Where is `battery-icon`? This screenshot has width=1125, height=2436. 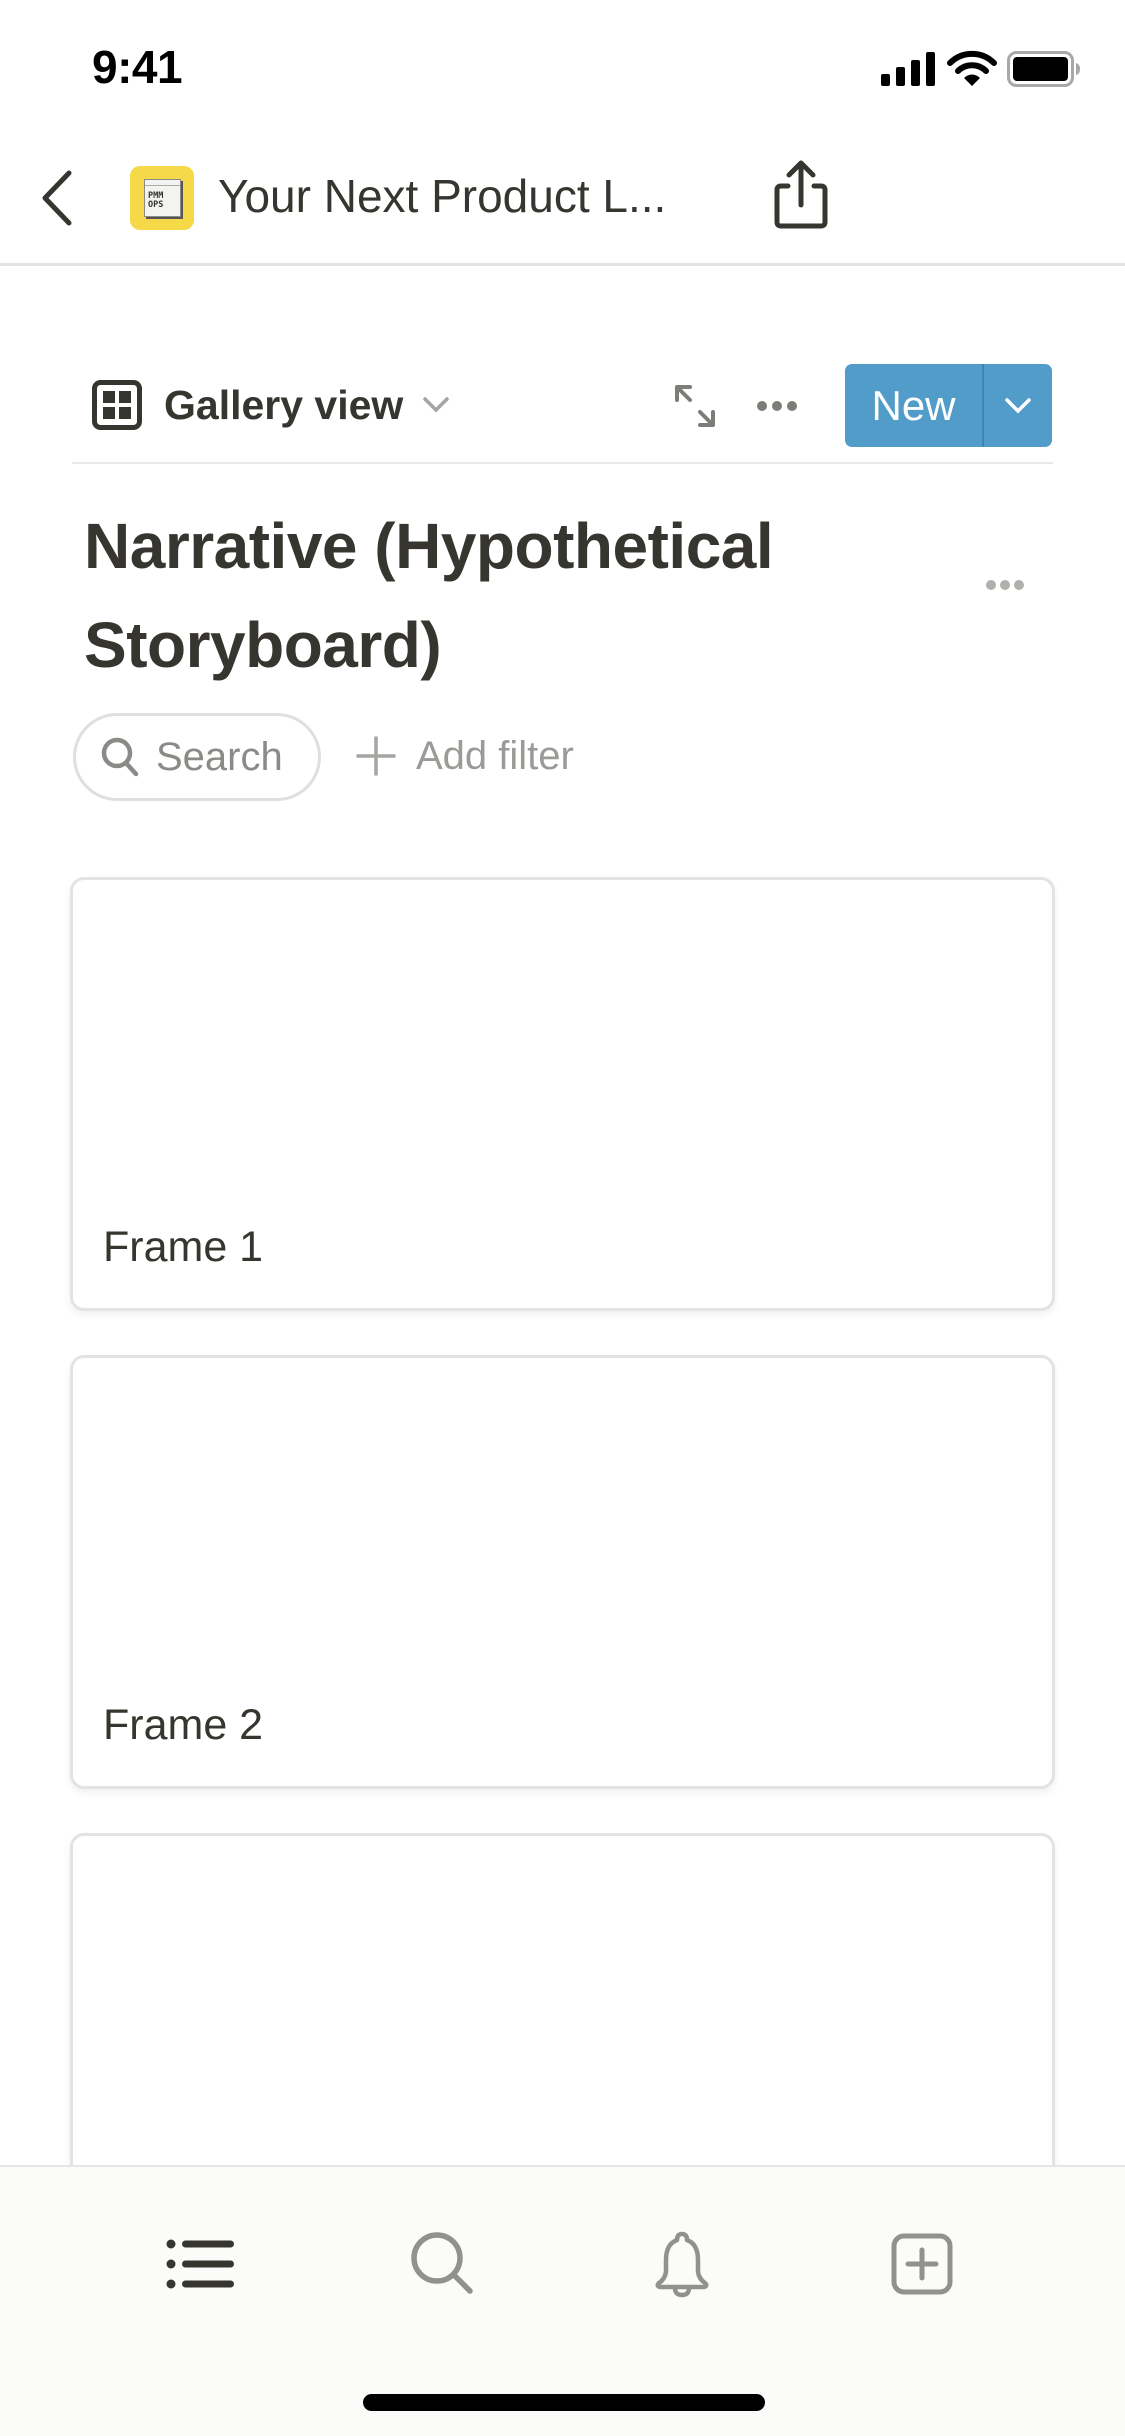 battery-icon is located at coordinates (1043, 69).